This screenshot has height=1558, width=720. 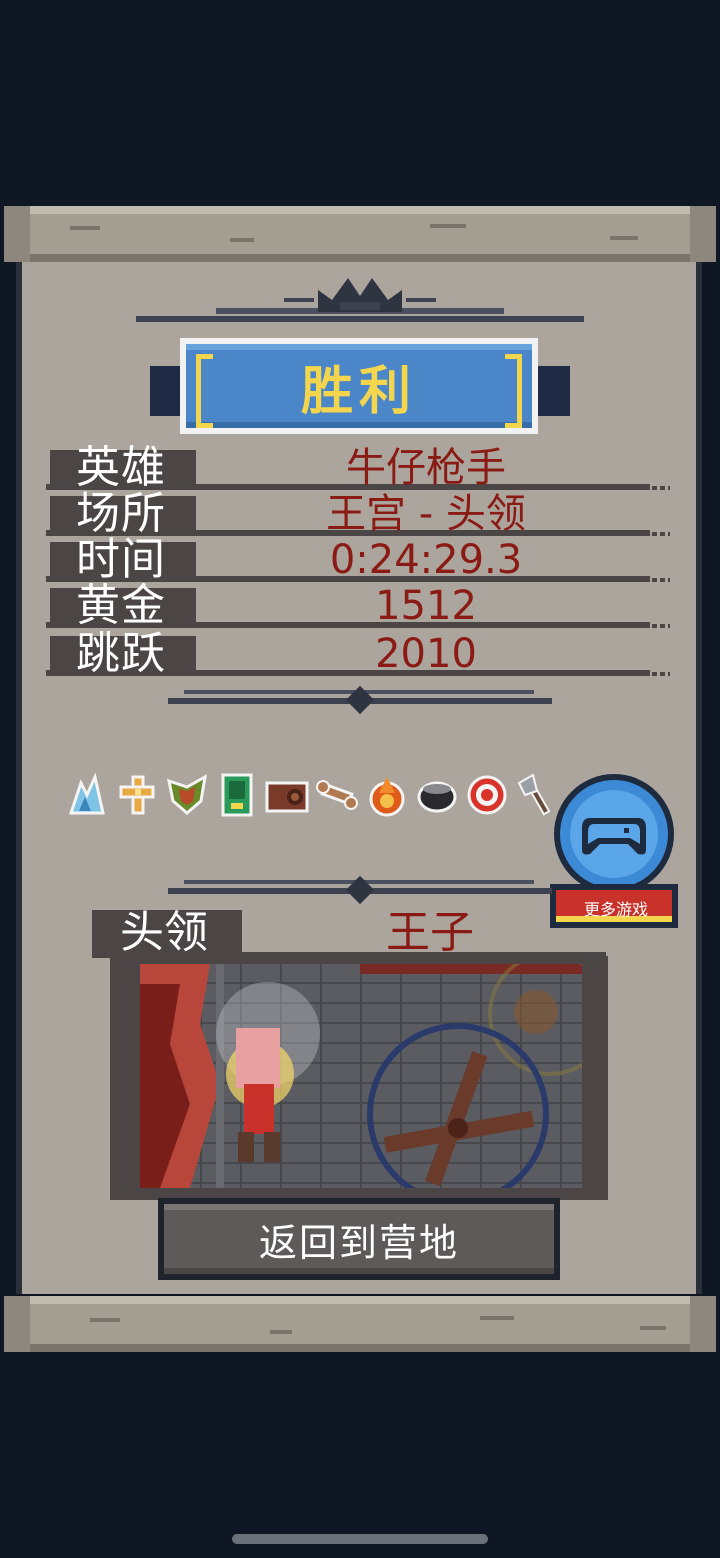 I want to click on return-to-camp-label: 返回到营地, so click(x=358, y=1242).